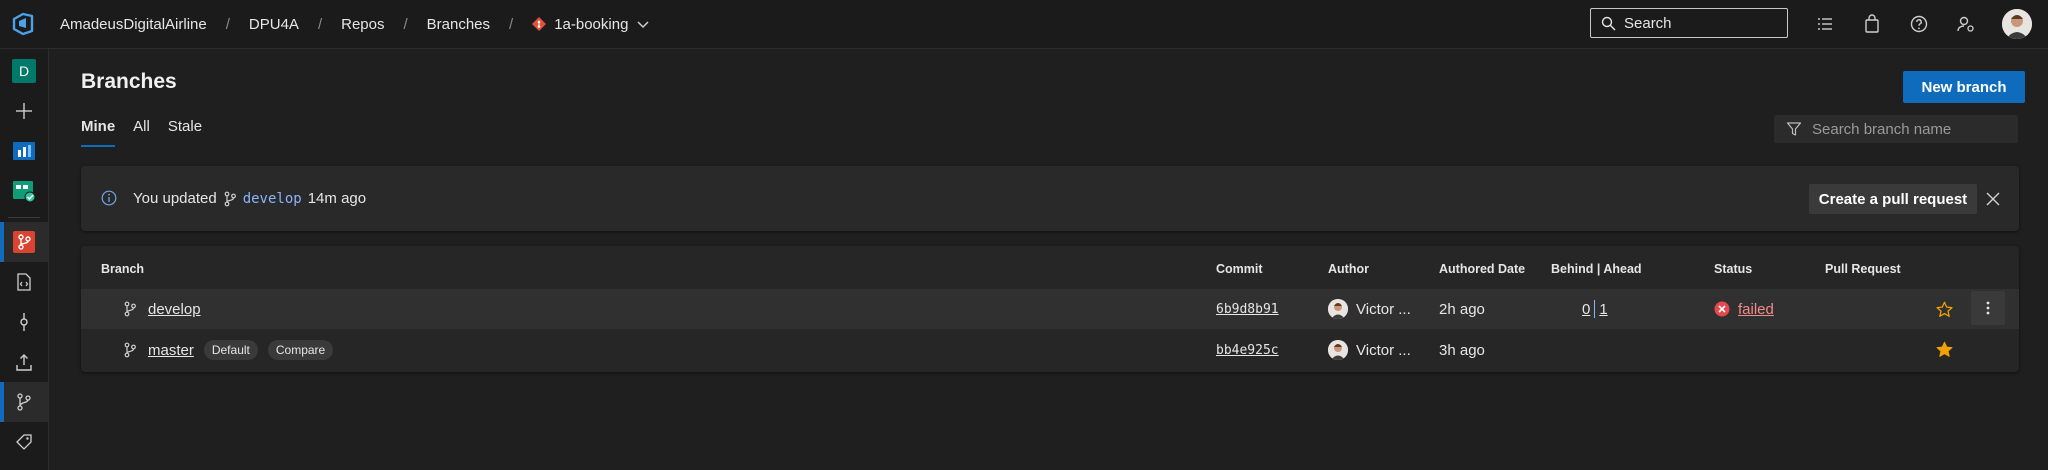  I want to click on branches-icon, so click(24, 402).